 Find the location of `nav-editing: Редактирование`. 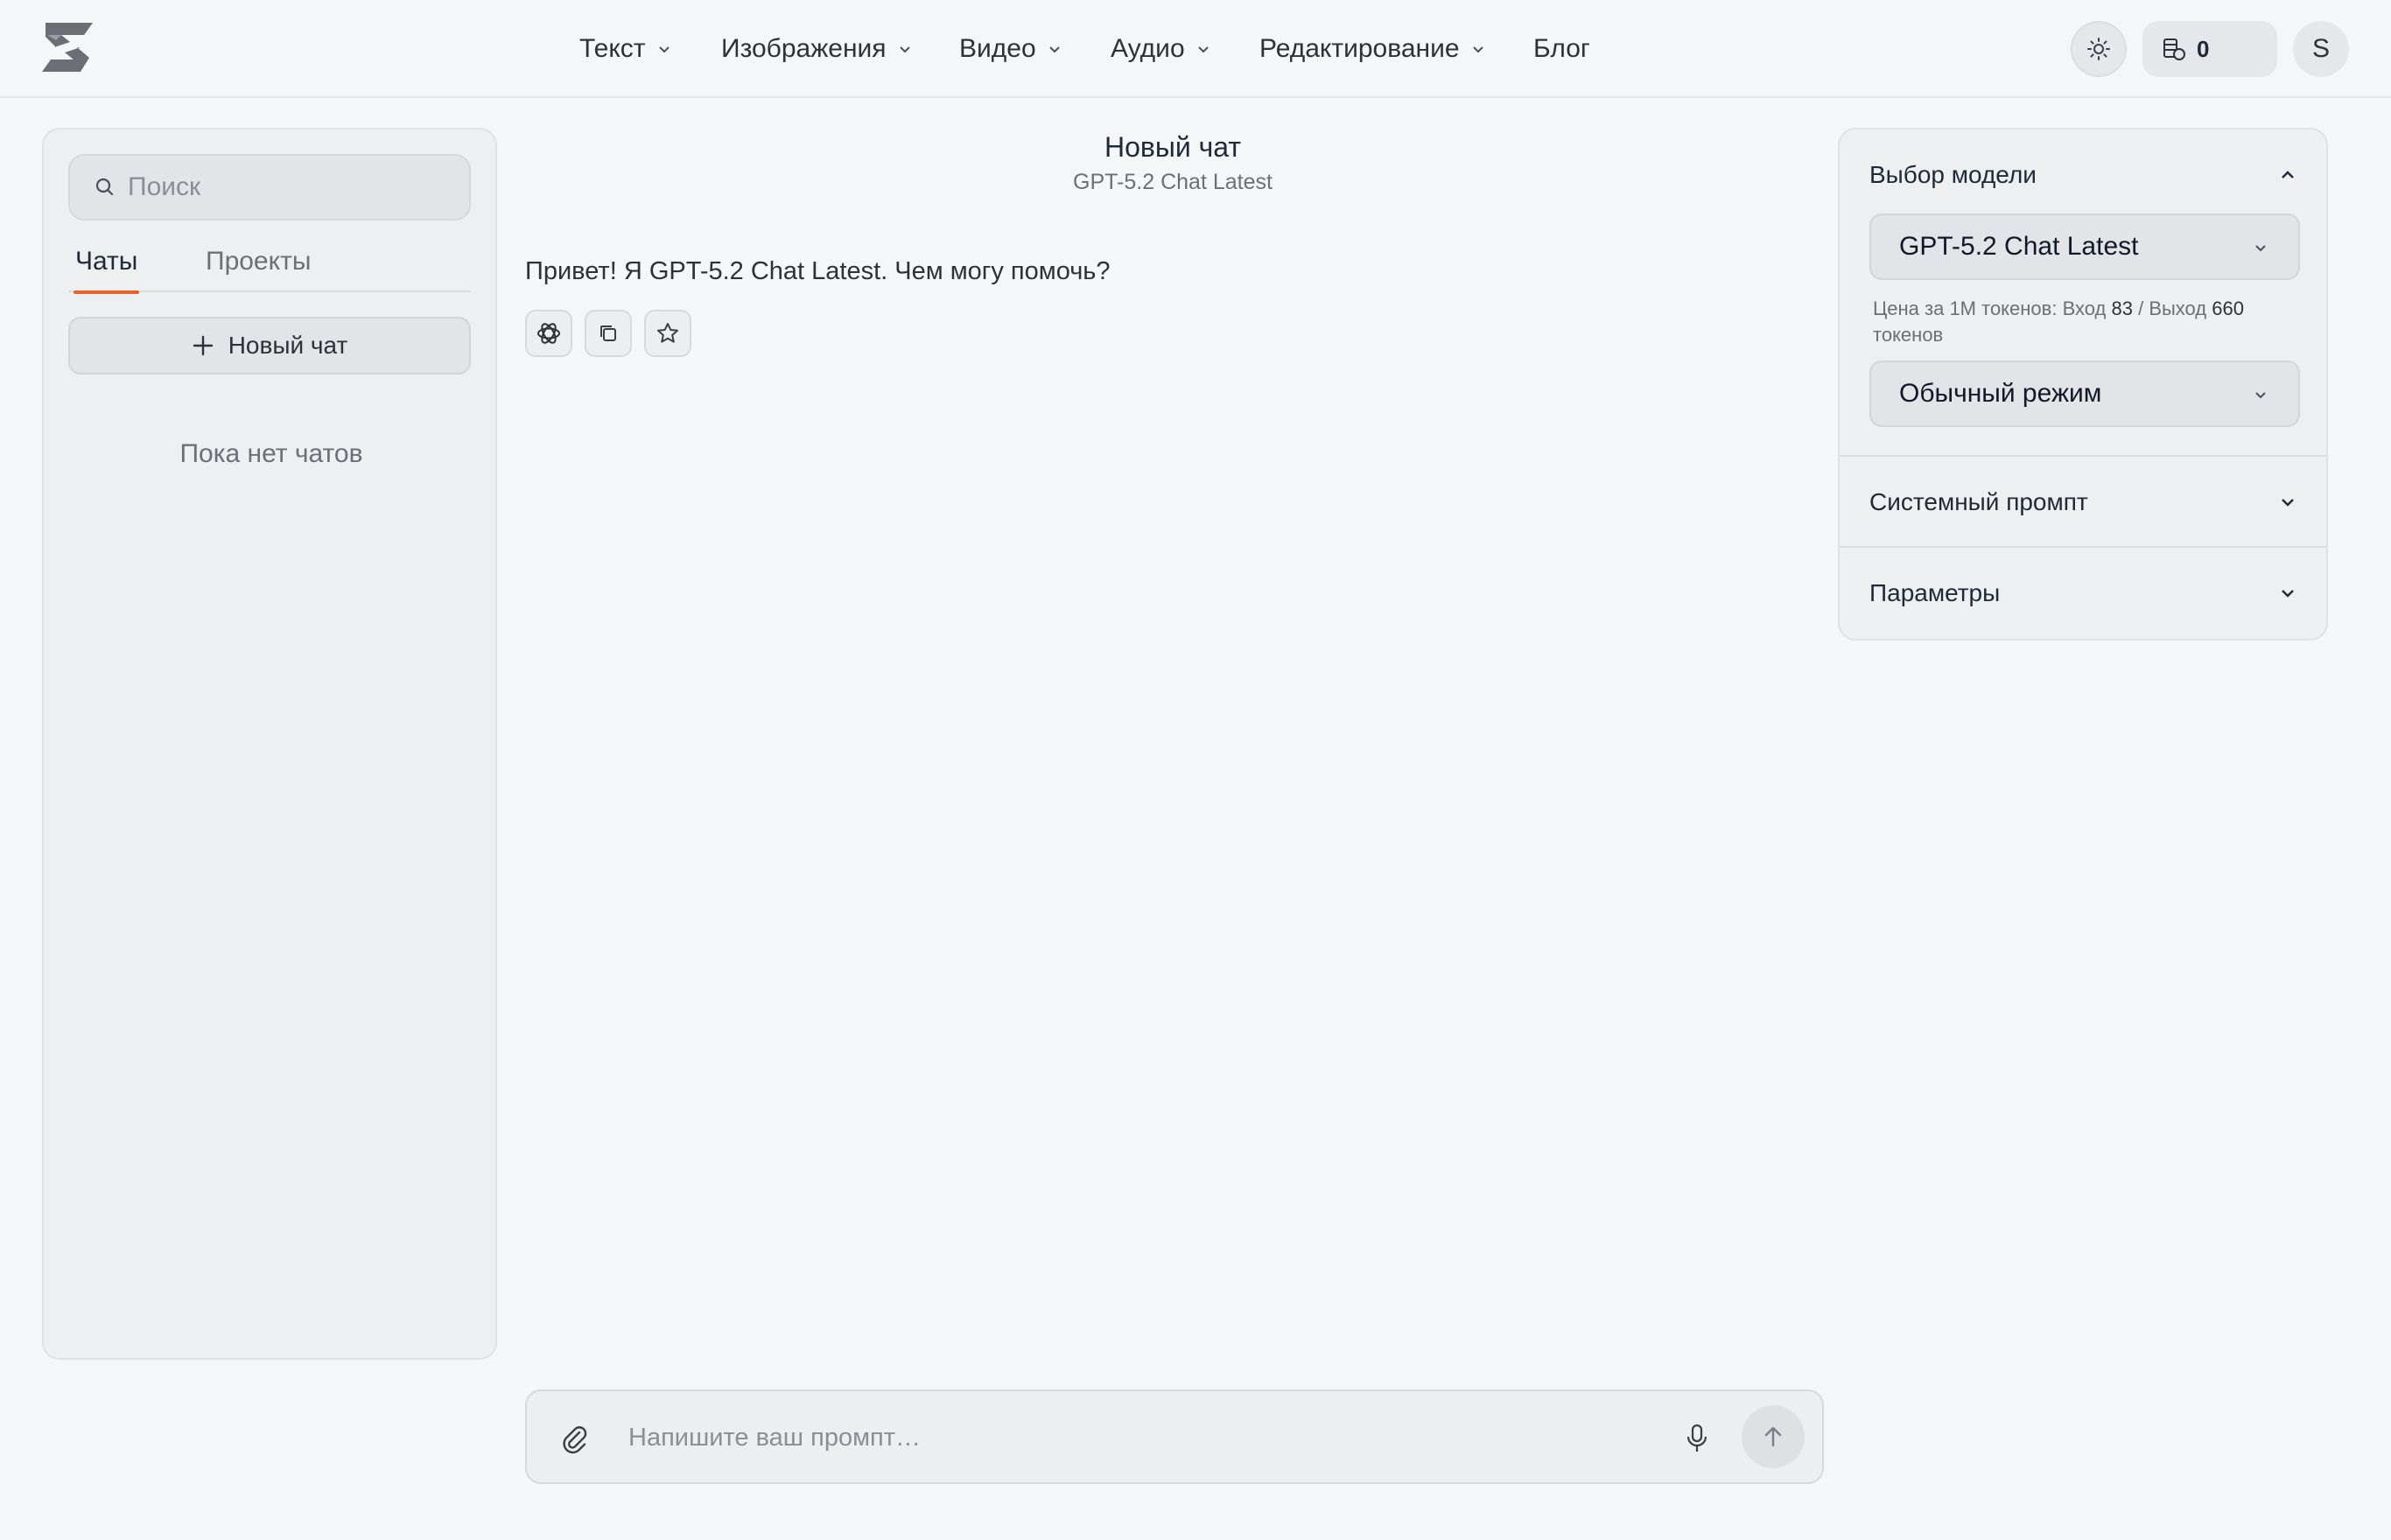

nav-editing: Редактирование is located at coordinates (1372, 49).